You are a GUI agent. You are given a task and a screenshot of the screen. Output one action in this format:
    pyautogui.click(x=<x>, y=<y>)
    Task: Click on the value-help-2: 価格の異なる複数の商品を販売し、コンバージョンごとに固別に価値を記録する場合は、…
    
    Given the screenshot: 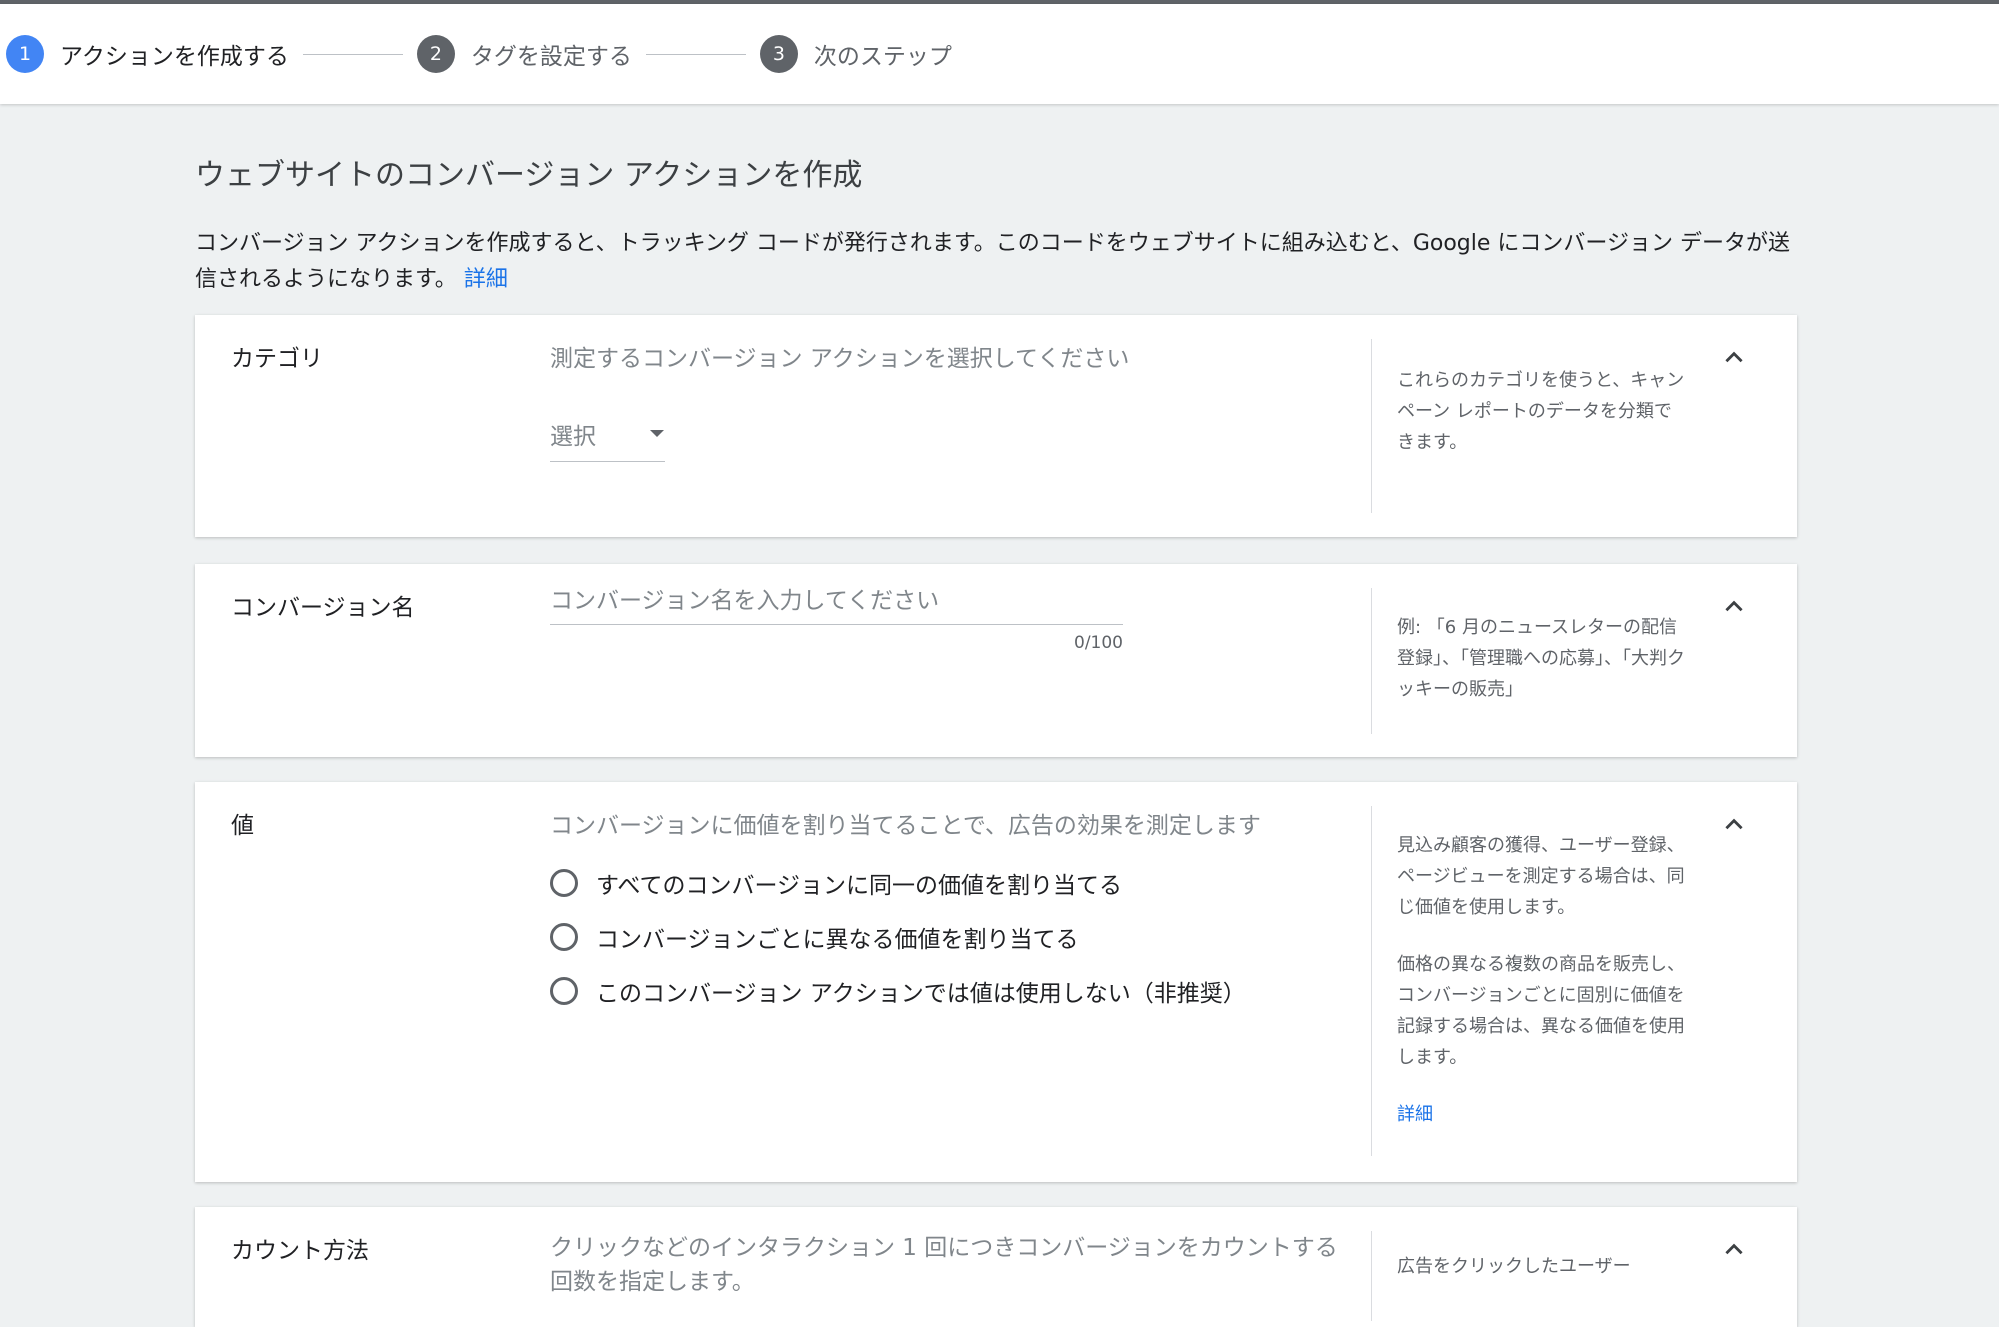 What is the action you would take?
    pyautogui.click(x=1541, y=1011)
    